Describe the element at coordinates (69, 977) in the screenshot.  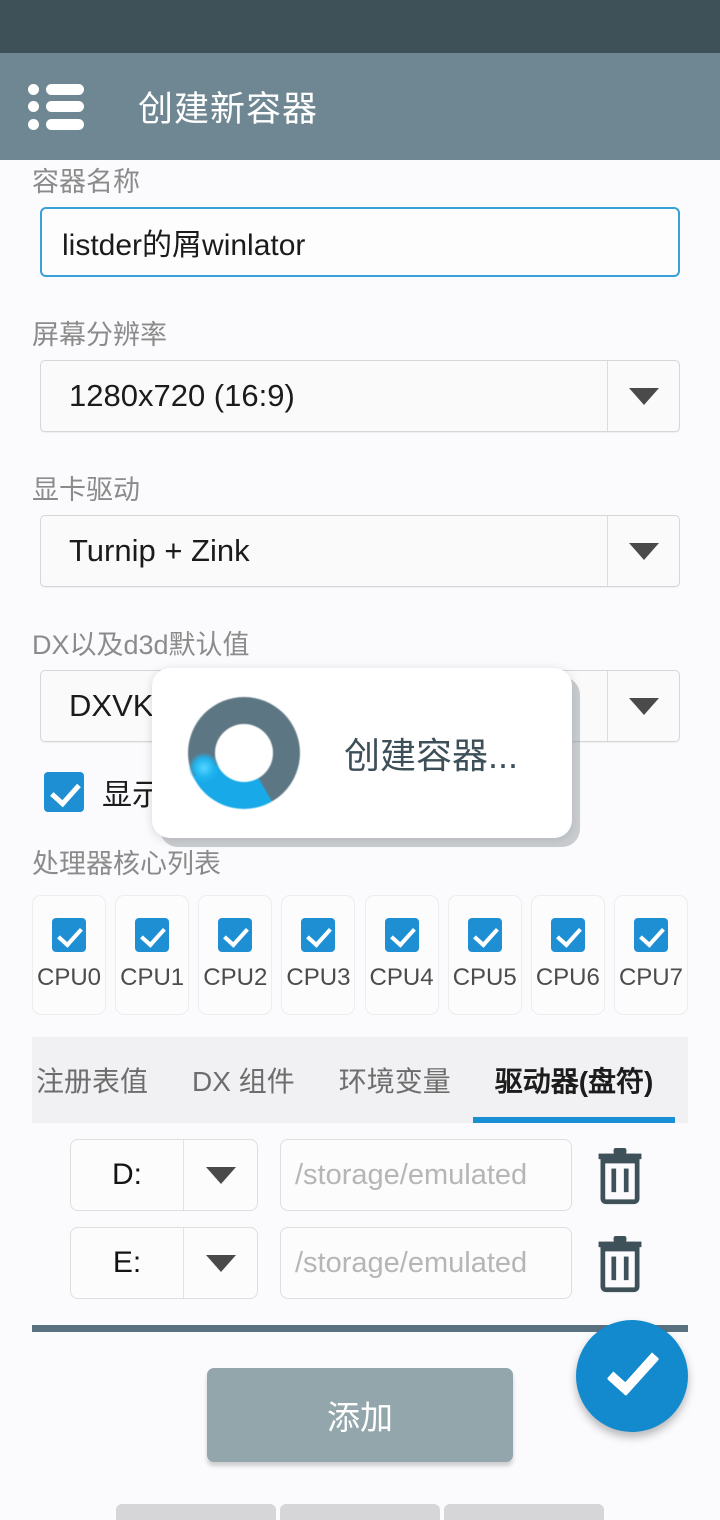
I see `cpu-core-label: CPU0` at that location.